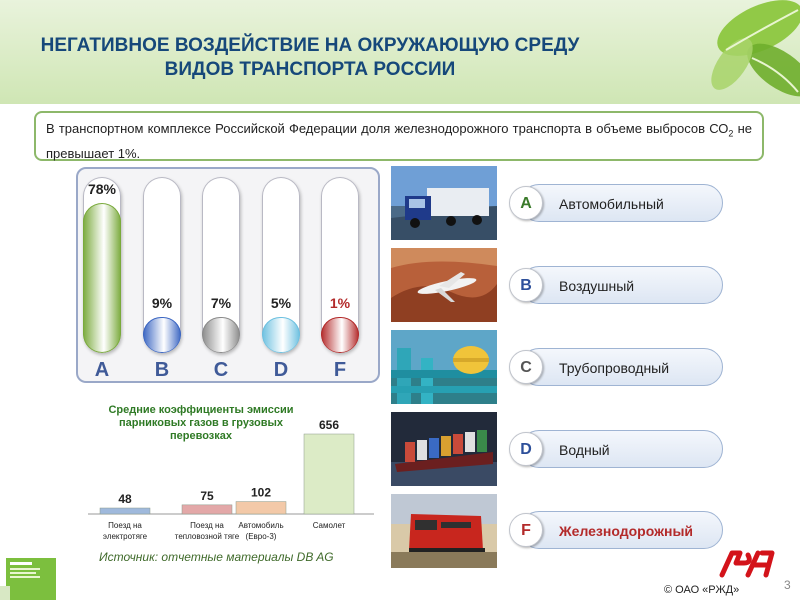  What do you see at coordinates (281, 303) in the screenshot?
I see `tube-label-d: 5%` at bounding box center [281, 303].